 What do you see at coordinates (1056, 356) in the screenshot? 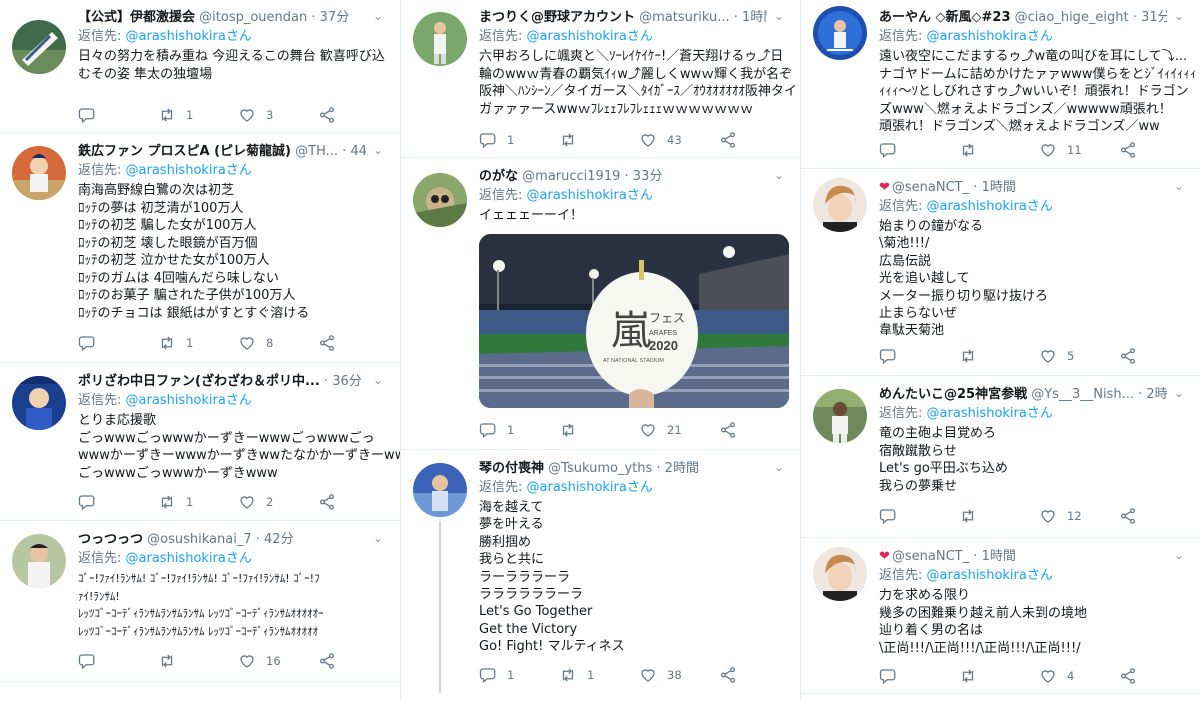
I see `like-button: 5` at bounding box center [1056, 356].